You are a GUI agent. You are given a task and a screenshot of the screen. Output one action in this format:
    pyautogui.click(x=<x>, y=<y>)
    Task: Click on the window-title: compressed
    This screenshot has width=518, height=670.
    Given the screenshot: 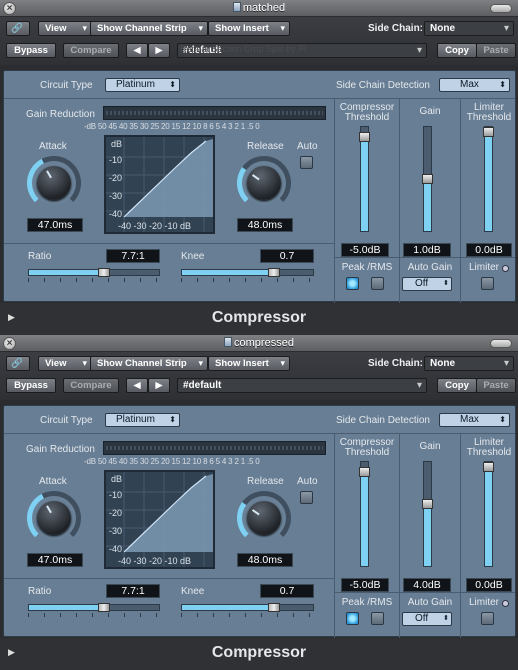 What is the action you would take?
    pyautogui.click(x=259, y=343)
    